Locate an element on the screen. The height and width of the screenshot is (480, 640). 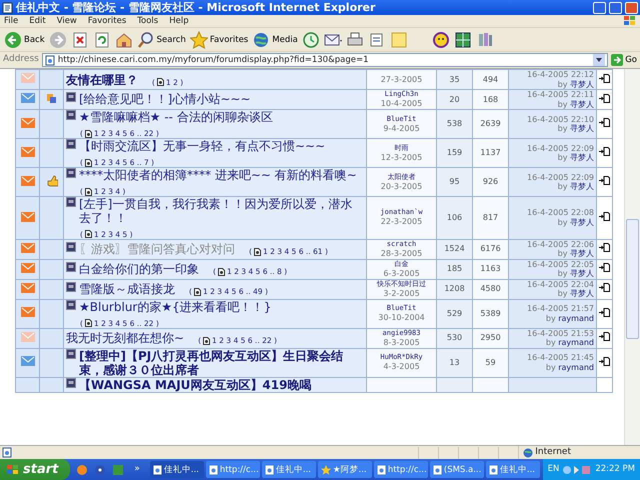
reply-count: 185 is located at coordinates (454, 268).